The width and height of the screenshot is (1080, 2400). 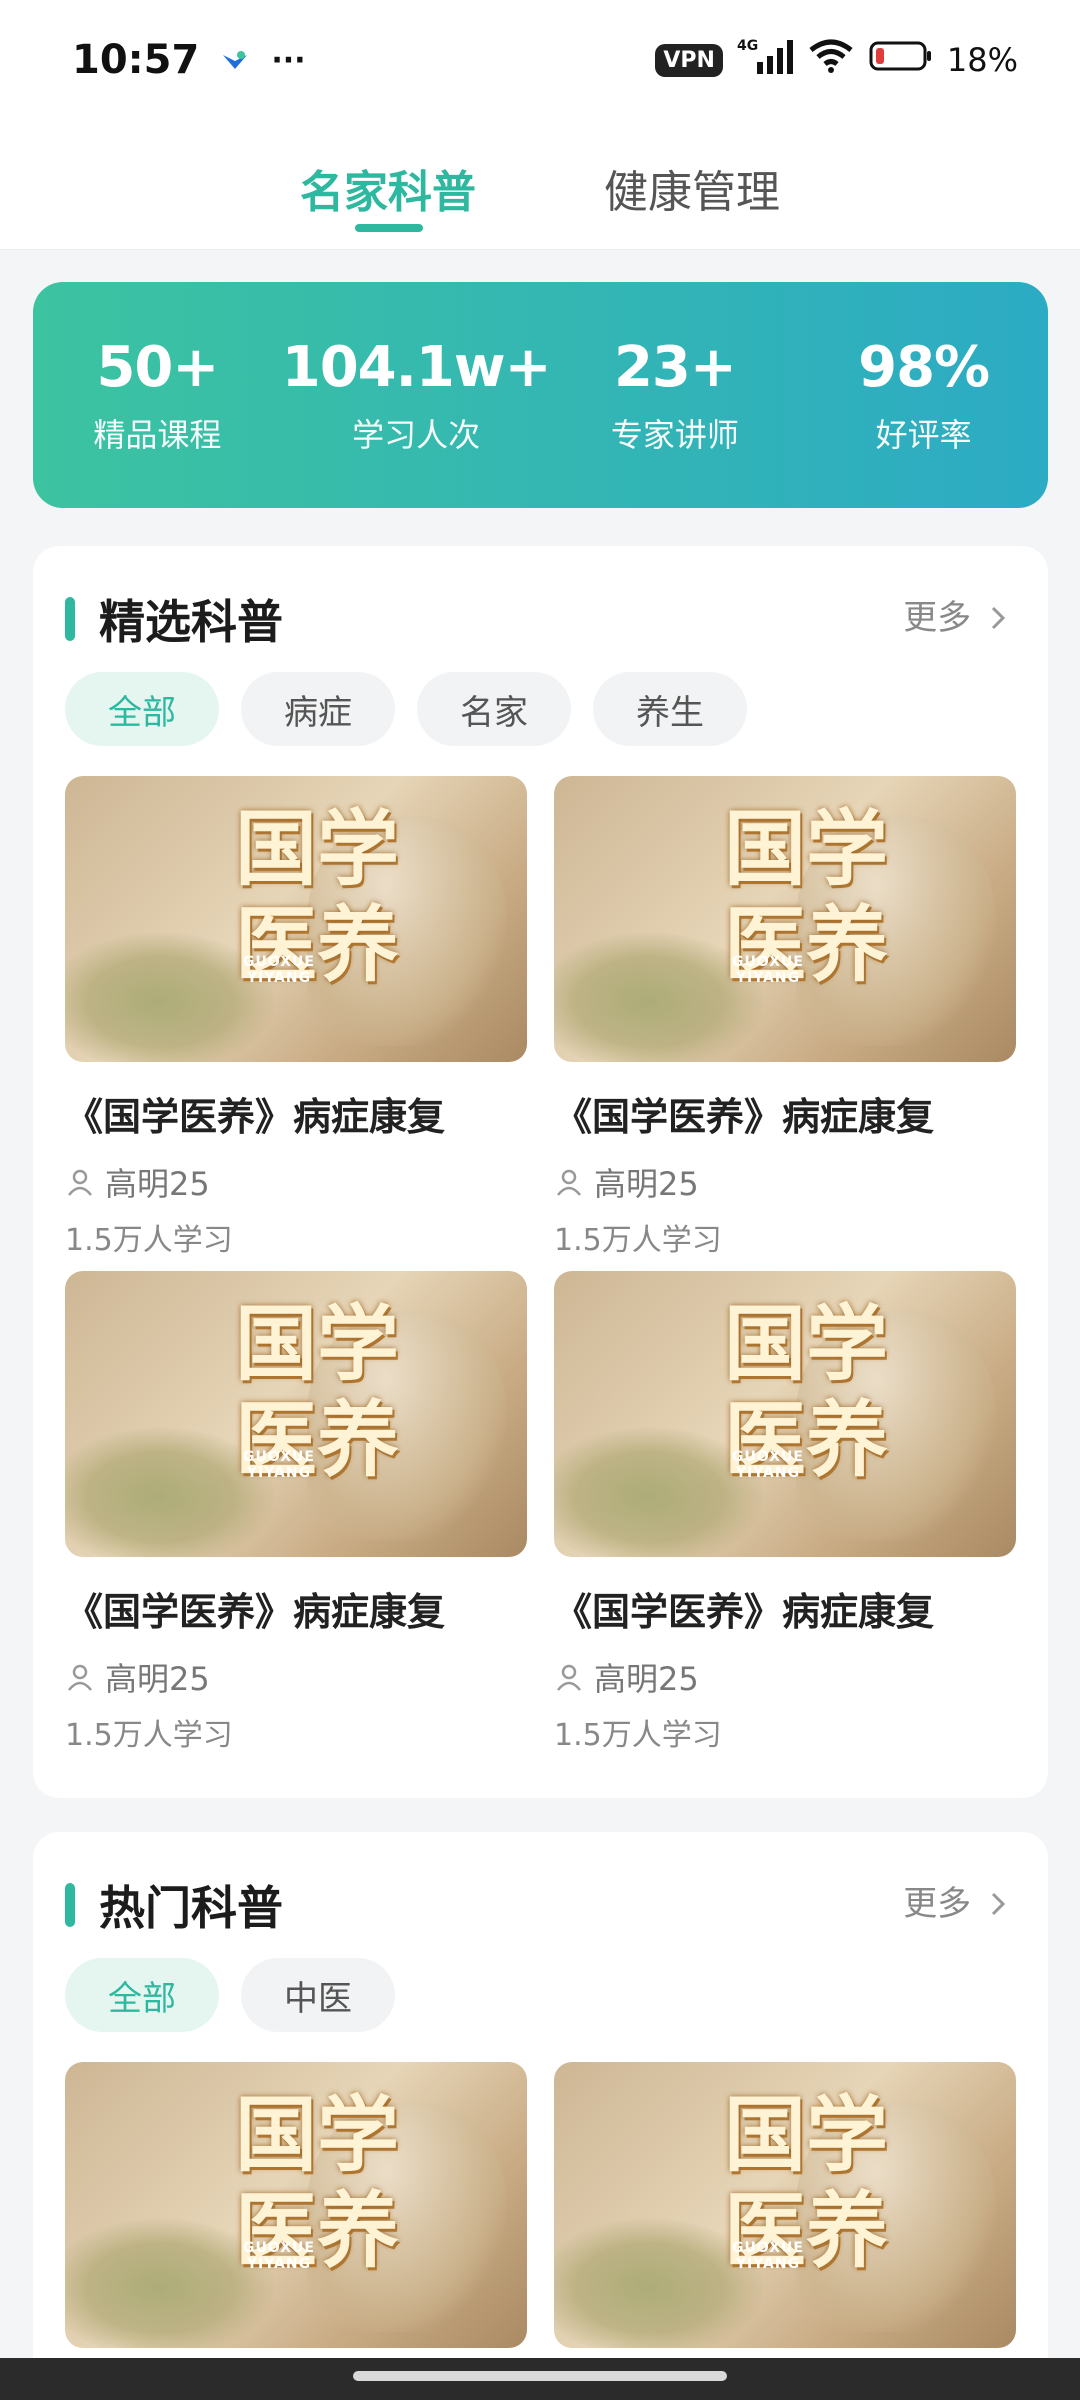 I want to click on battery-percent: 18%, so click(x=982, y=60).